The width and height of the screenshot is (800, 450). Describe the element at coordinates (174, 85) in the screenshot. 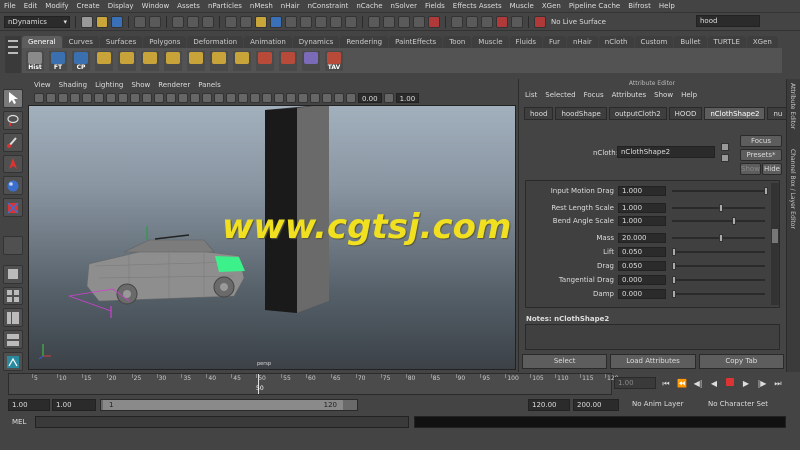

I see `viewport-menu-renderer: Renderer` at that location.